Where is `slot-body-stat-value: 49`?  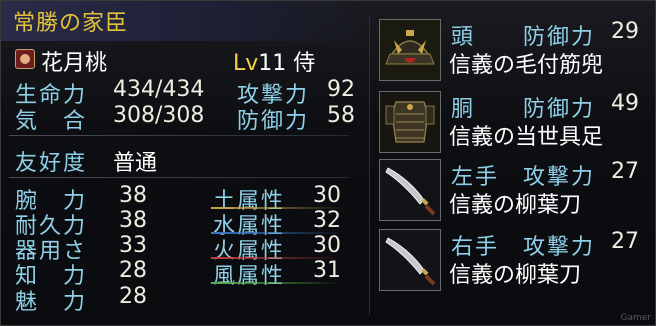
slot-body-stat-value: 49 is located at coordinates (625, 103).